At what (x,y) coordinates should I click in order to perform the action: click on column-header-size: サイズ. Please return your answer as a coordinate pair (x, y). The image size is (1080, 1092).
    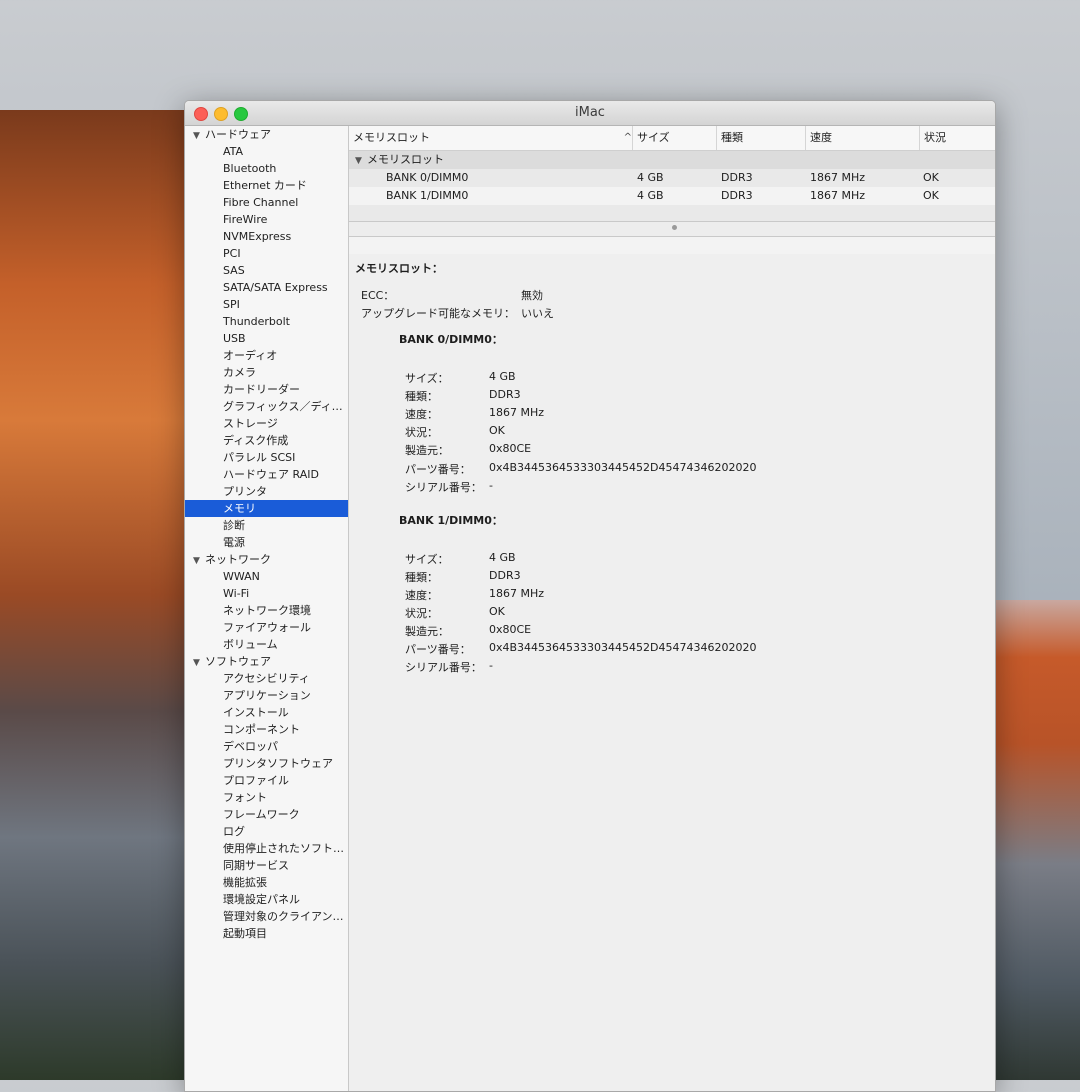
    Looking at the image, I should click on (674, 138).